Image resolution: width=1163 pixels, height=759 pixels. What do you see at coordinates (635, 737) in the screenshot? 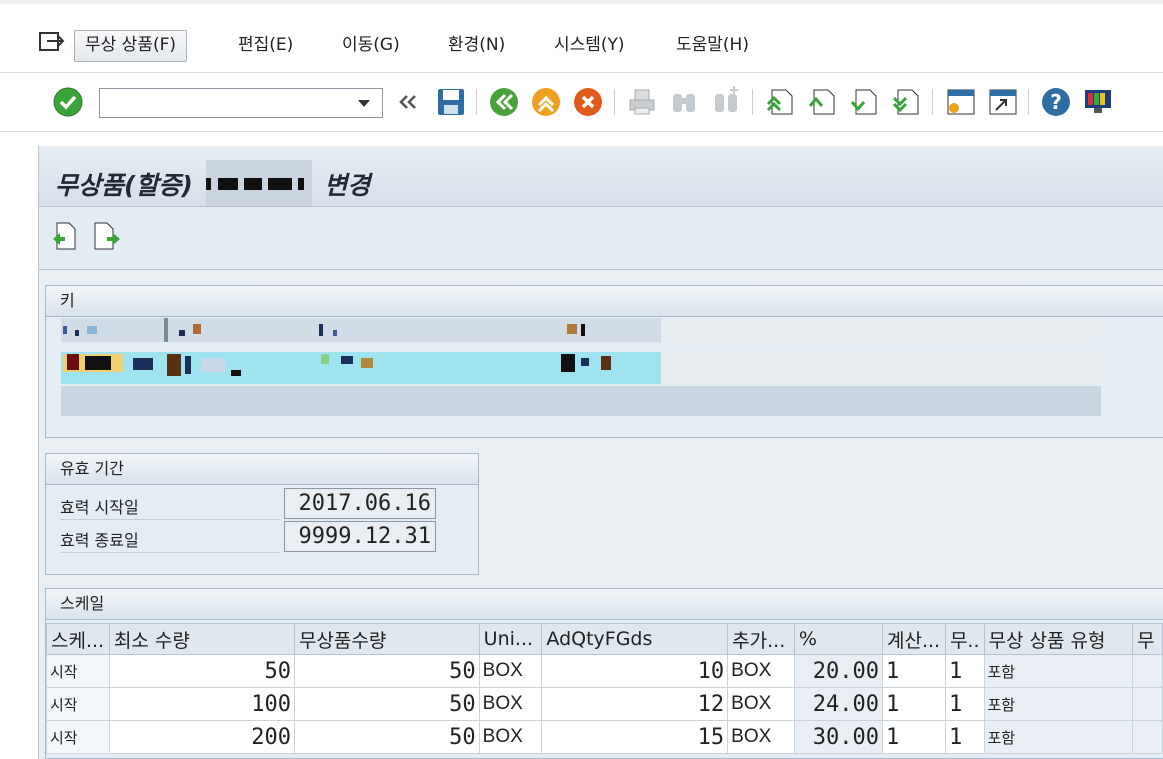
I see `add-qty-cell: 15` at bounding box center [635, 737].